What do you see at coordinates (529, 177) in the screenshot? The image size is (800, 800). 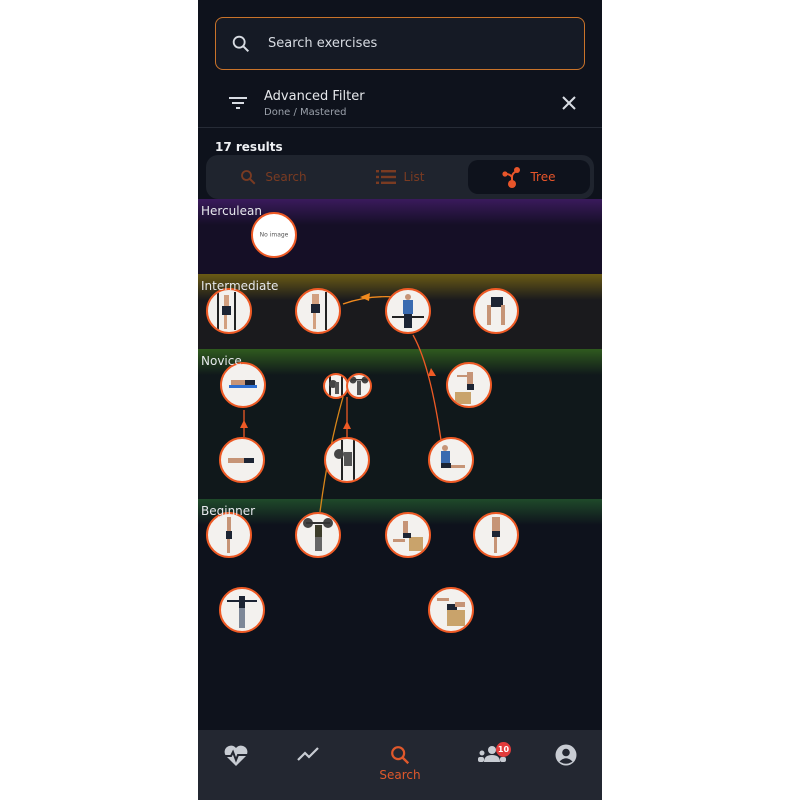 I see `tab-tree: Tree` at bounding box center [529, 177].